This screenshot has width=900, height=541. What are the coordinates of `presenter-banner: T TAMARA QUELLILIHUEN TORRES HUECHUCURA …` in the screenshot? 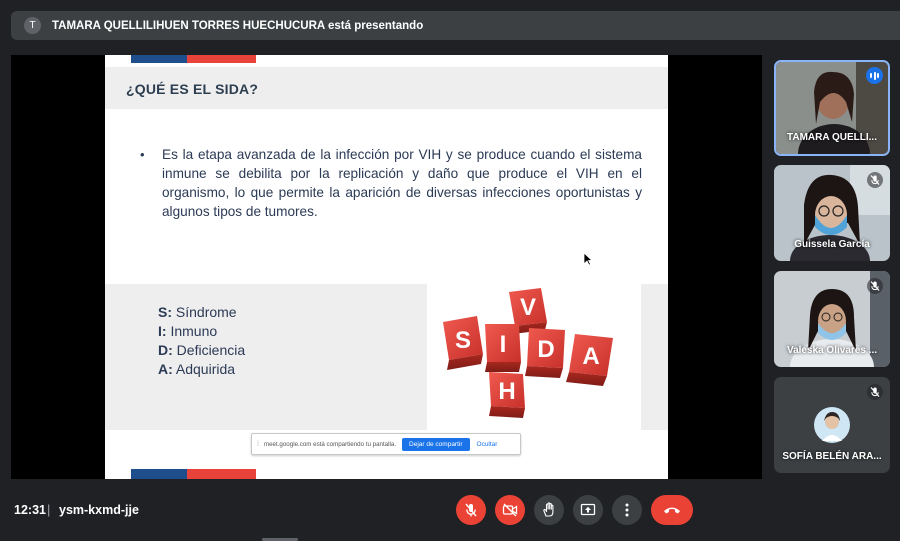 It's located at (455, 25).